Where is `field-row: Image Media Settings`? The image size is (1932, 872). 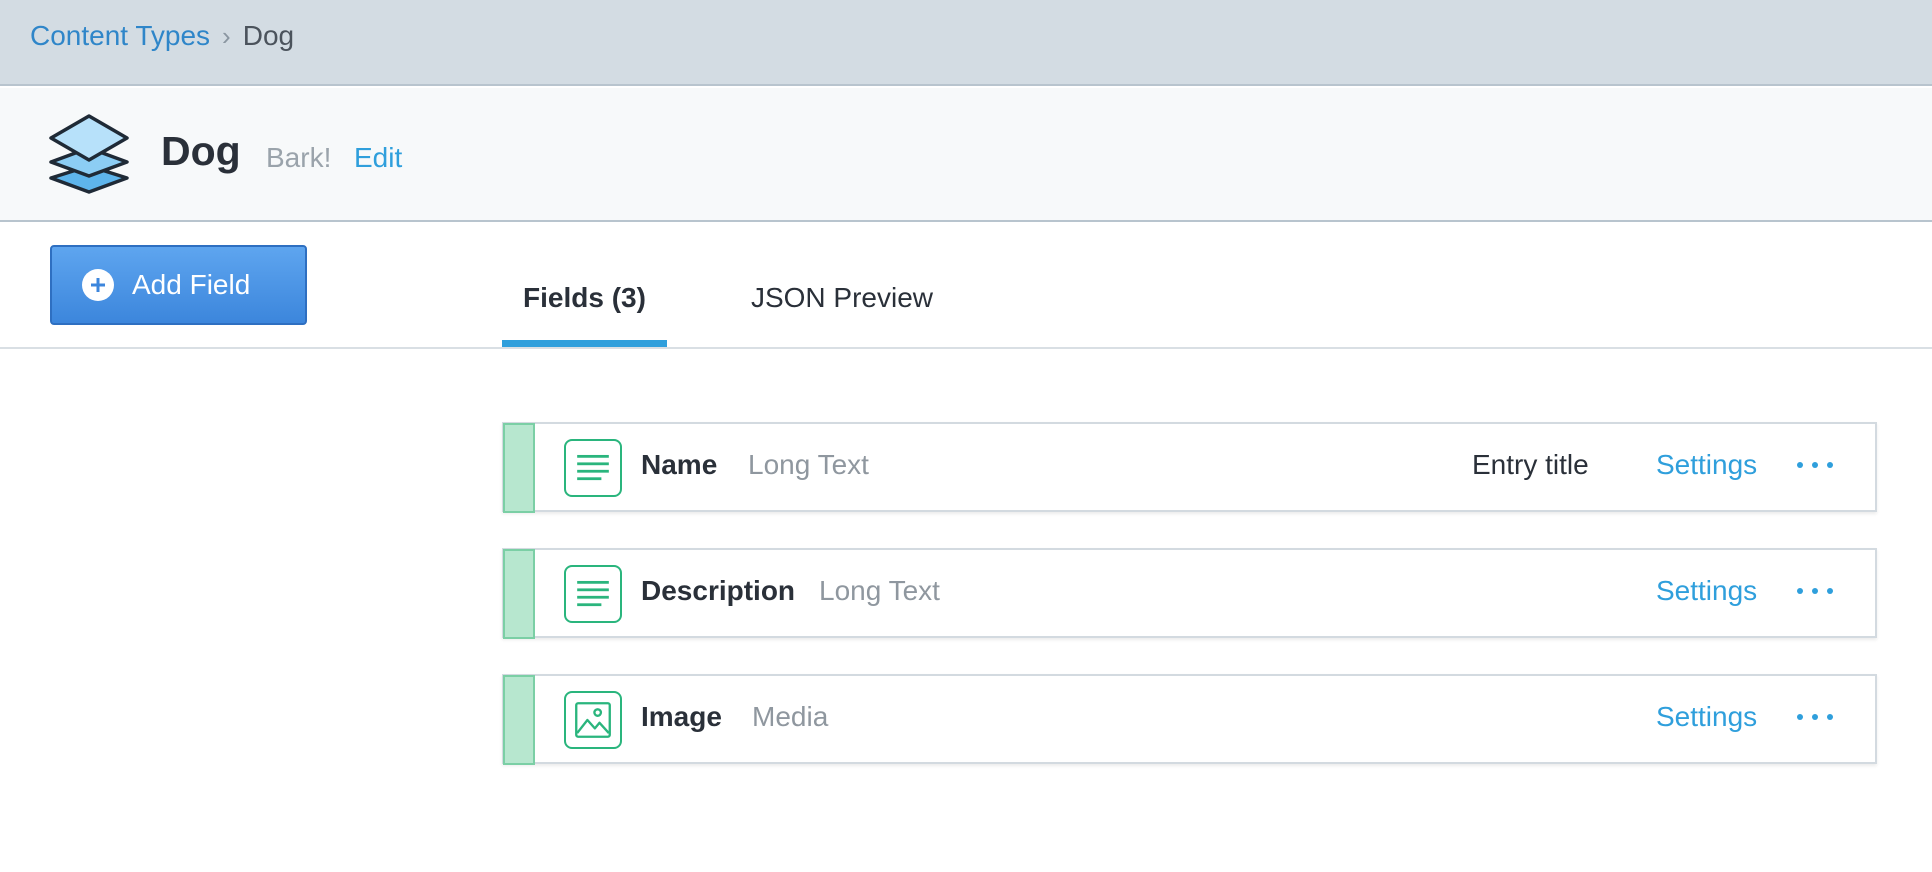 field-row: Image Media Settings is located at coordinates (1189, 719).